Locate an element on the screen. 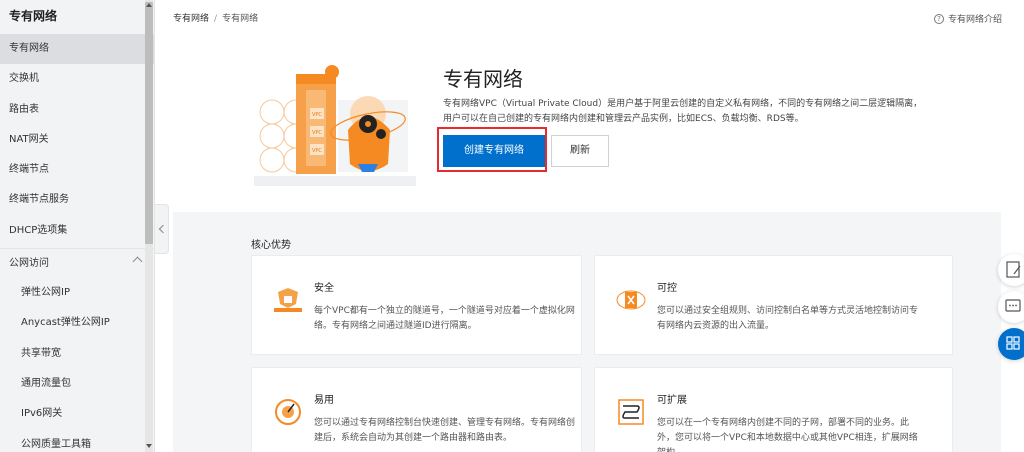 This screenshot has width=1024, height=452. card-title: 易用 is located at coordinates (324, 400).